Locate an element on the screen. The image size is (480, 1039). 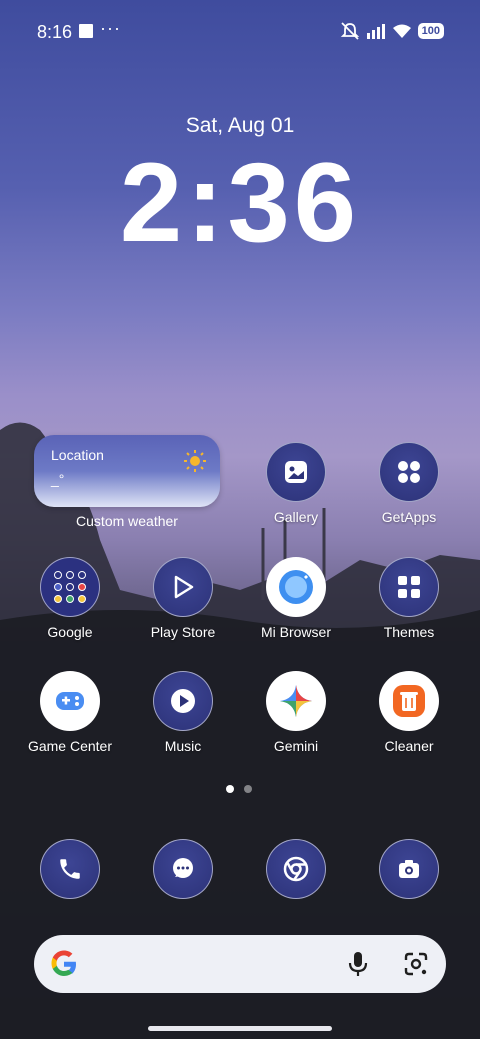
google-lens-icon is located at coordinates (416, 964).